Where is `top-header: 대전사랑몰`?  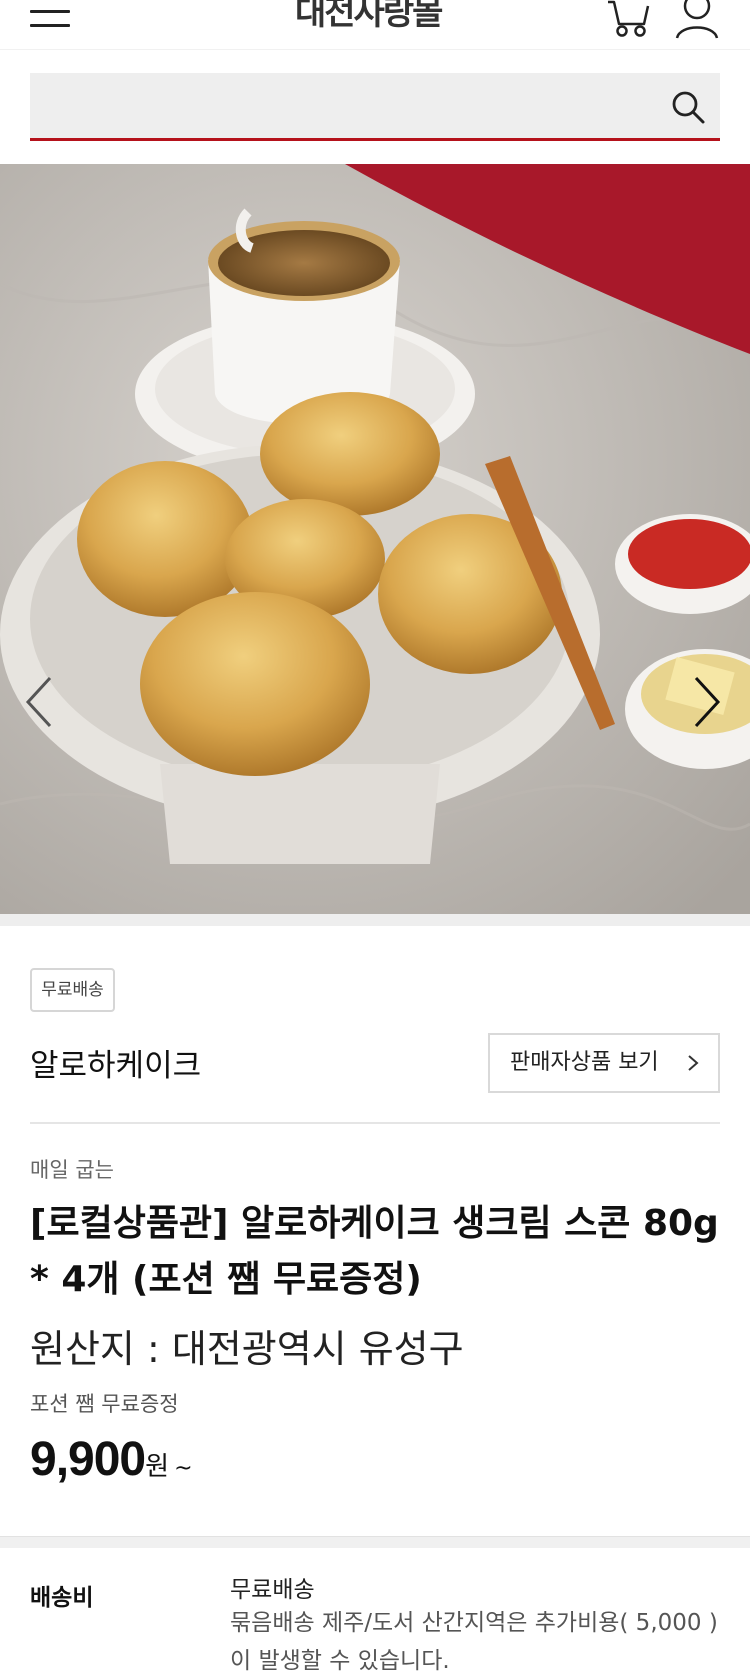
top-header: 대전사랑몰 is located at coordinates (375, 25).